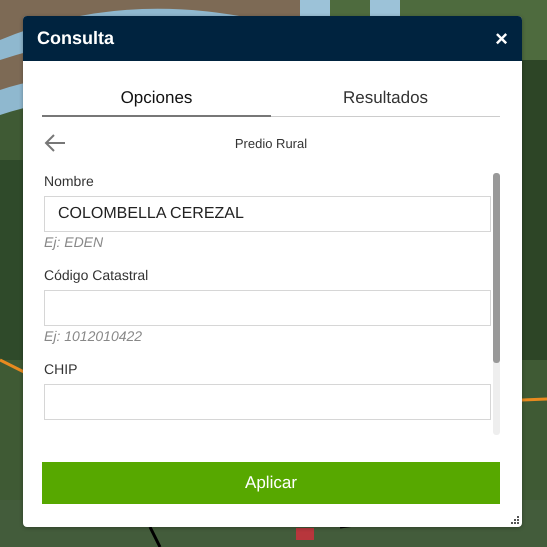 The width and height of the screenshot is (547, 547). What do you see at coordinates (61, 369) in the screenshot?
I see `field-label: CHIP` at bounding box center [61, 369].